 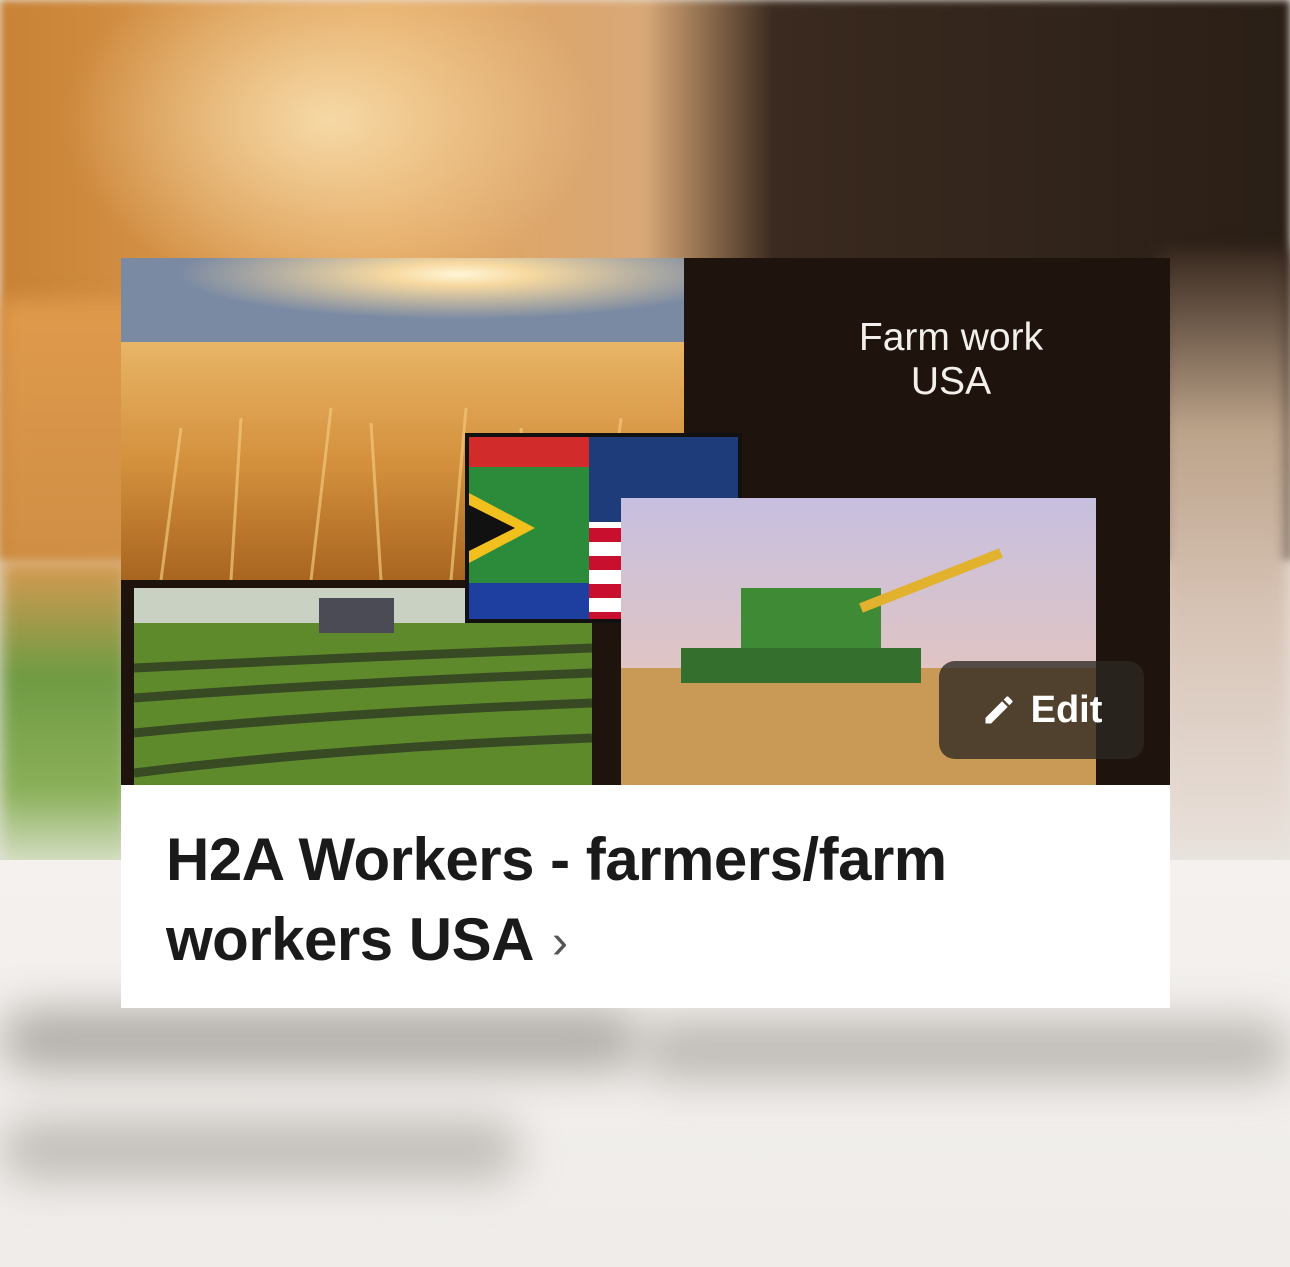 What do you see at coordinates (559, 942) in the screenshot?
I see `chevron-right-icon: ›` at bounding box center [559, 942].